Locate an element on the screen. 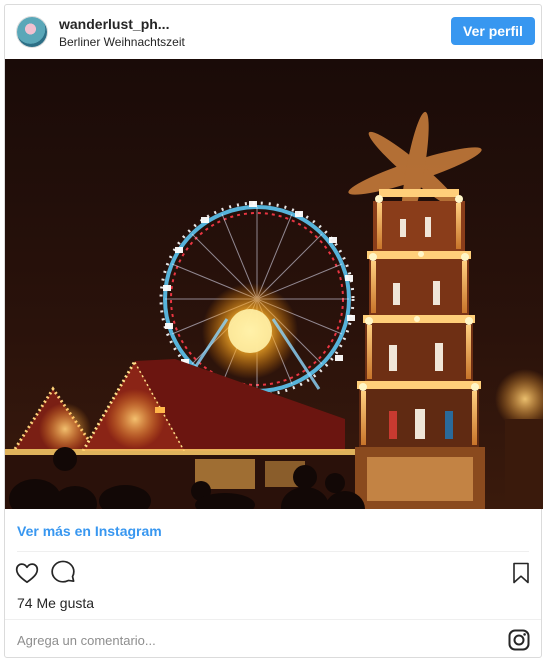  location: Berliner Weihnachtszeit is located at coordinates (122, 42).